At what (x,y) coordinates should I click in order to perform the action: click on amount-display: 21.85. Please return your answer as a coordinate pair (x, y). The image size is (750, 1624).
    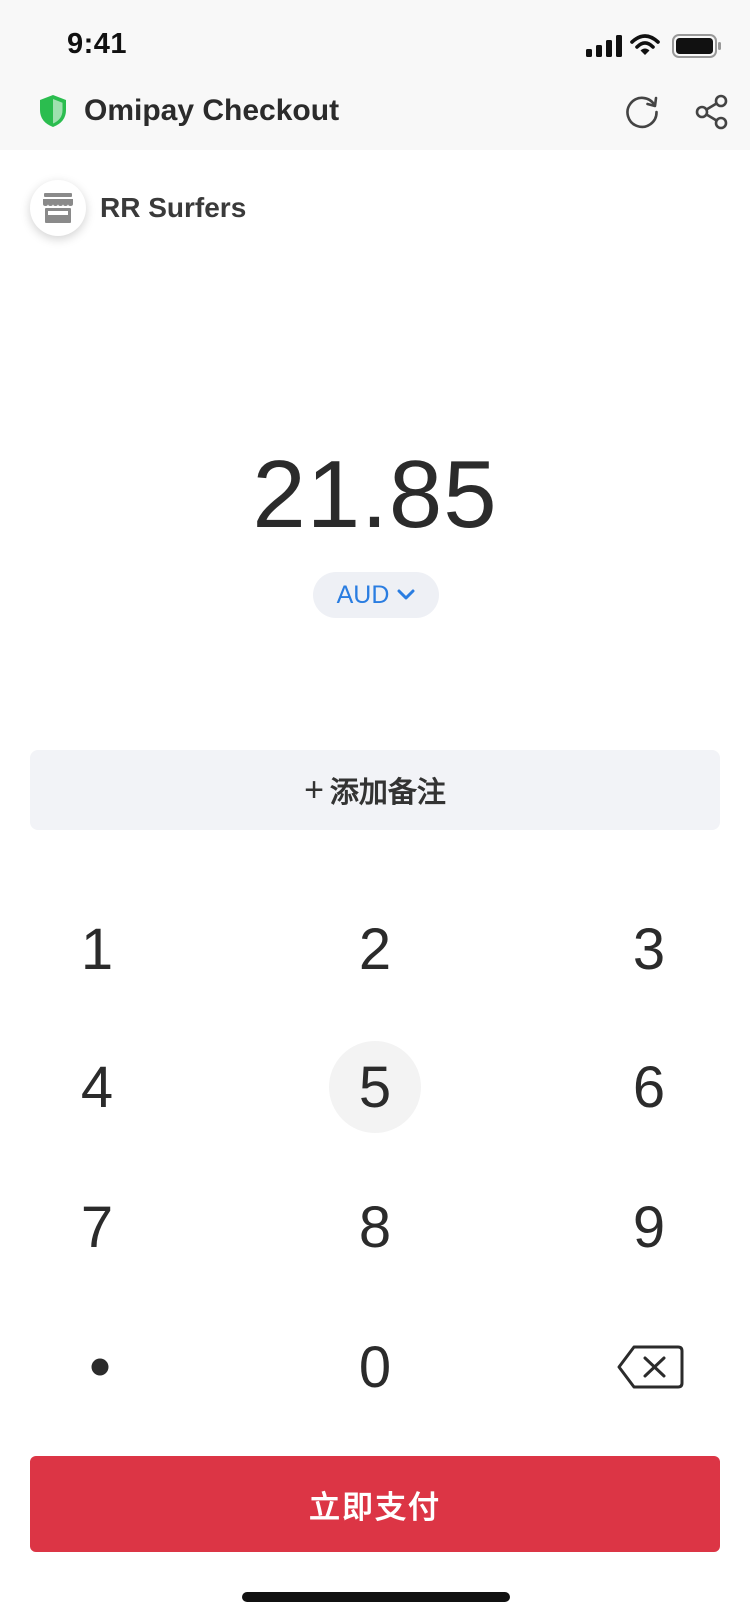
    Looking at the image, I should click on (375, 494).